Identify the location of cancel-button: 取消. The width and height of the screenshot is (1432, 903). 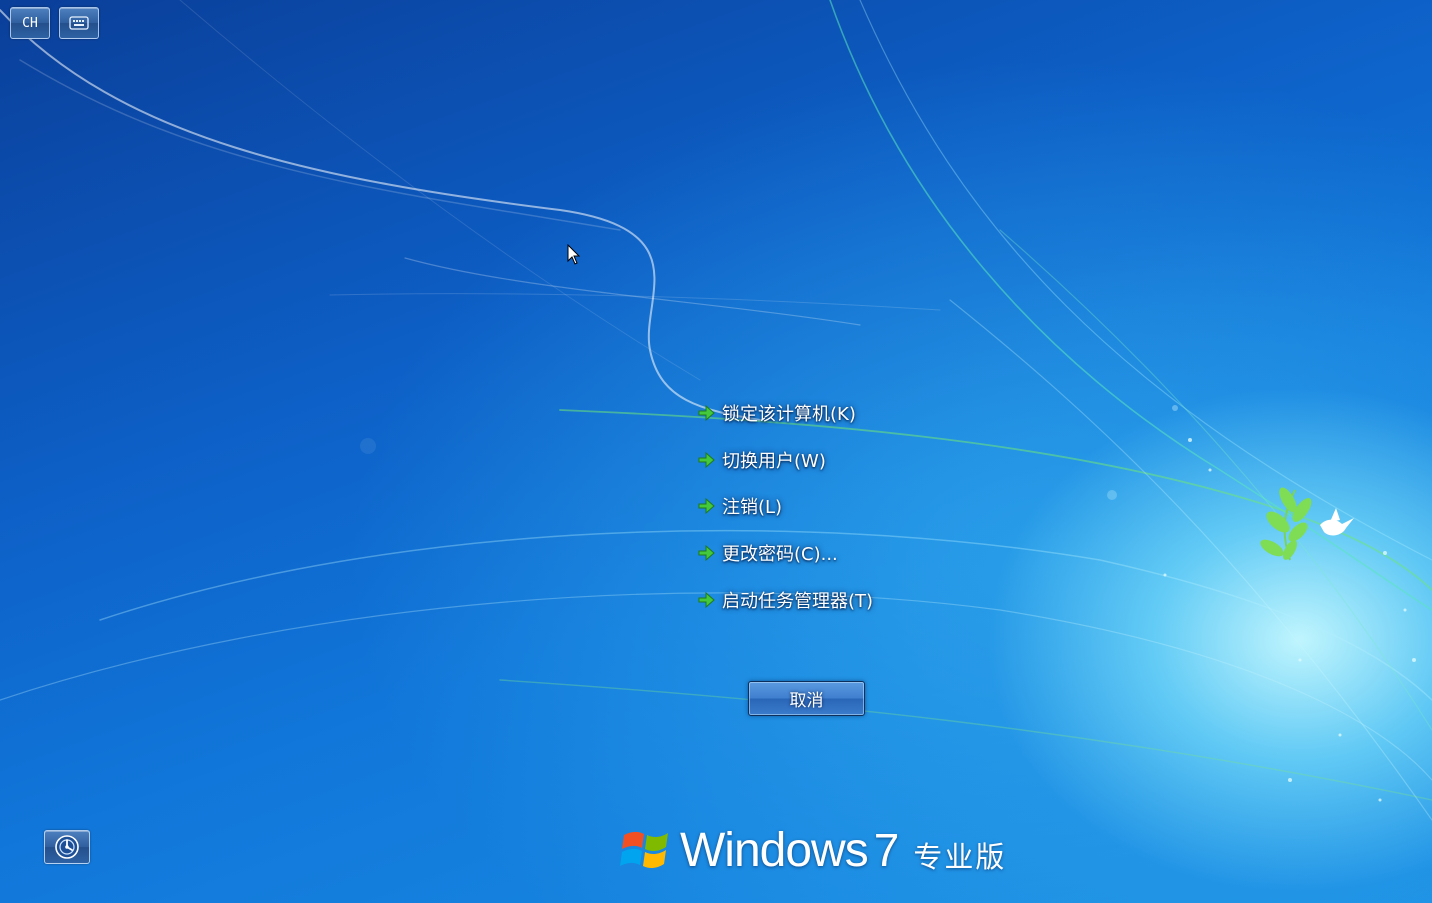
(806, 698).